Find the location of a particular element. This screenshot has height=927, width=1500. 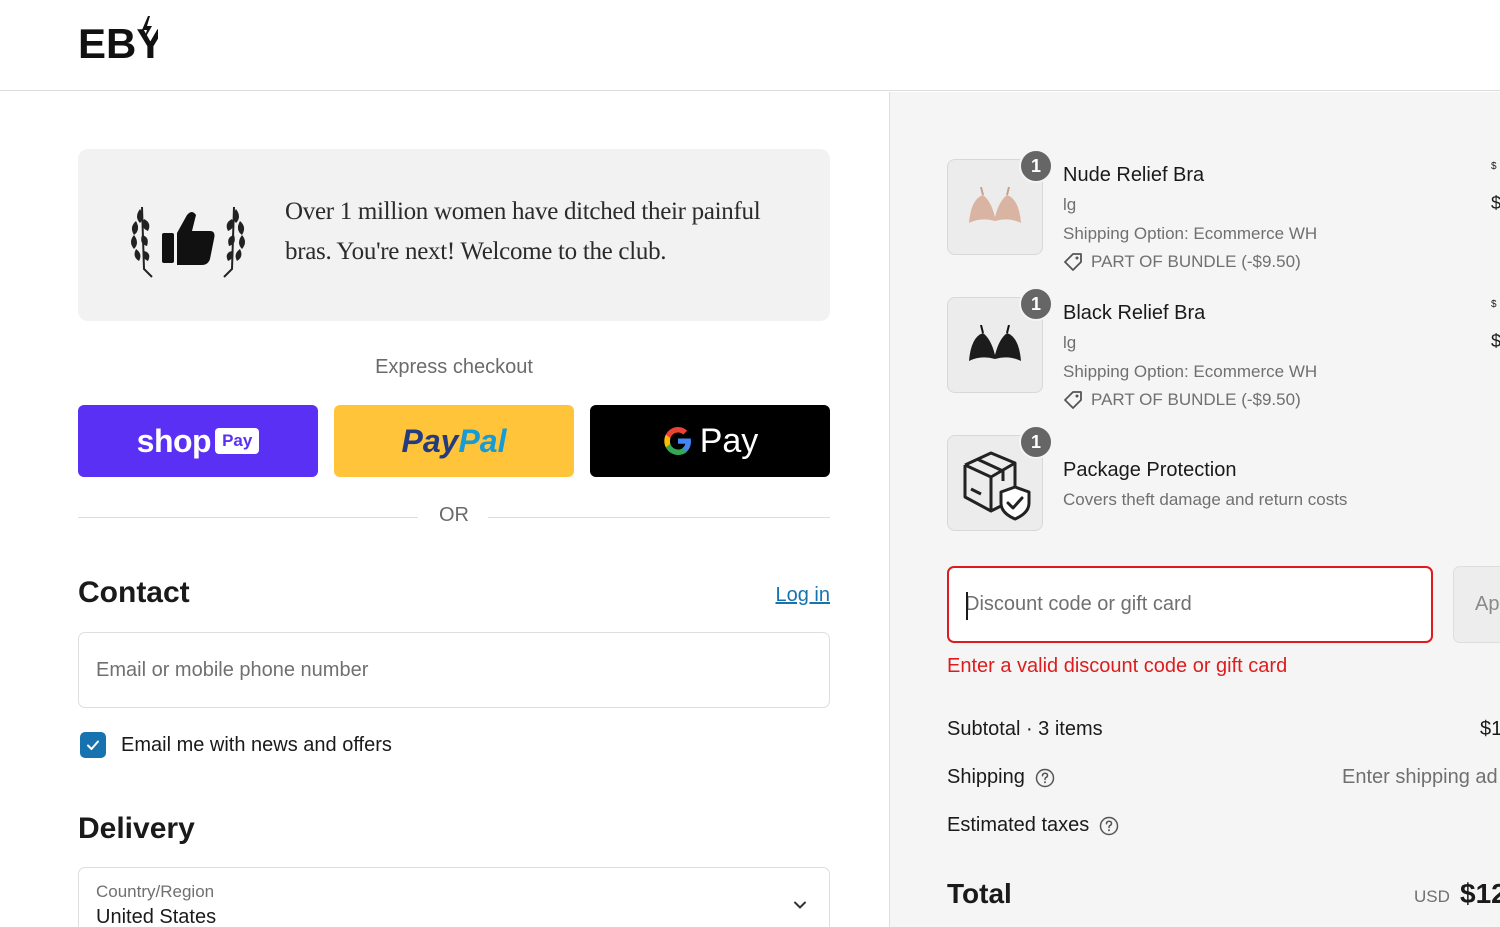

paypal-wordmark-b: Pal is located at coordinates (482, 440).